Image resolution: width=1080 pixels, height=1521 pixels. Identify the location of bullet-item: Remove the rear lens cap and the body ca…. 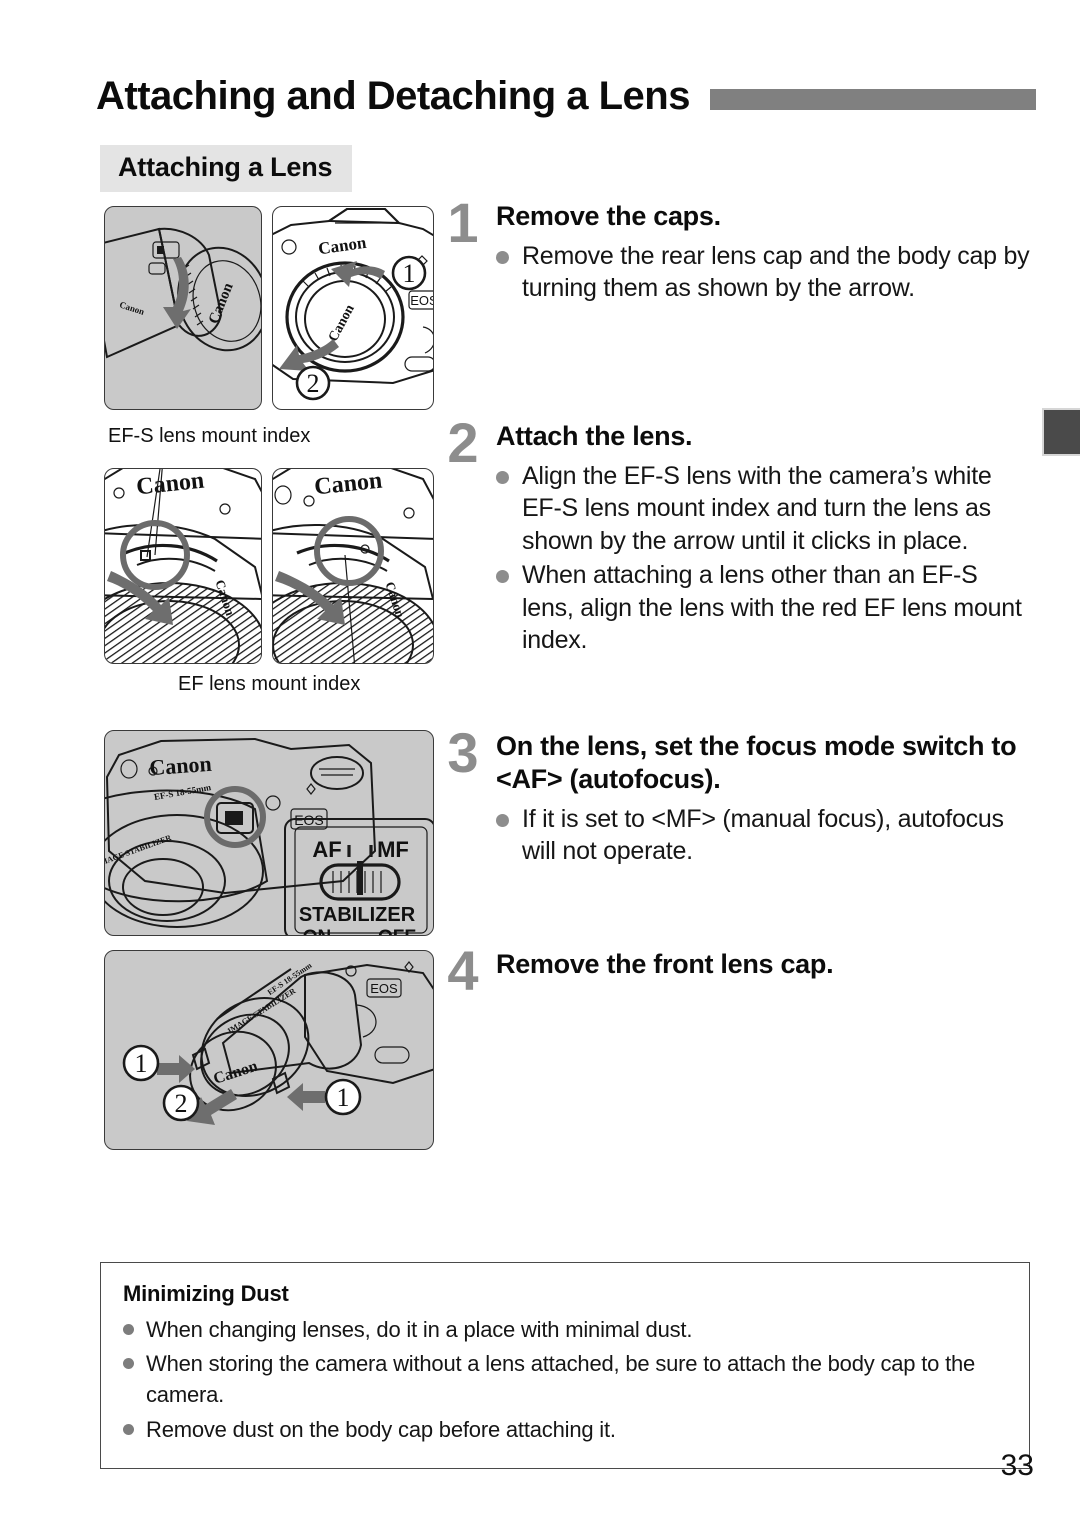
(763, 272).